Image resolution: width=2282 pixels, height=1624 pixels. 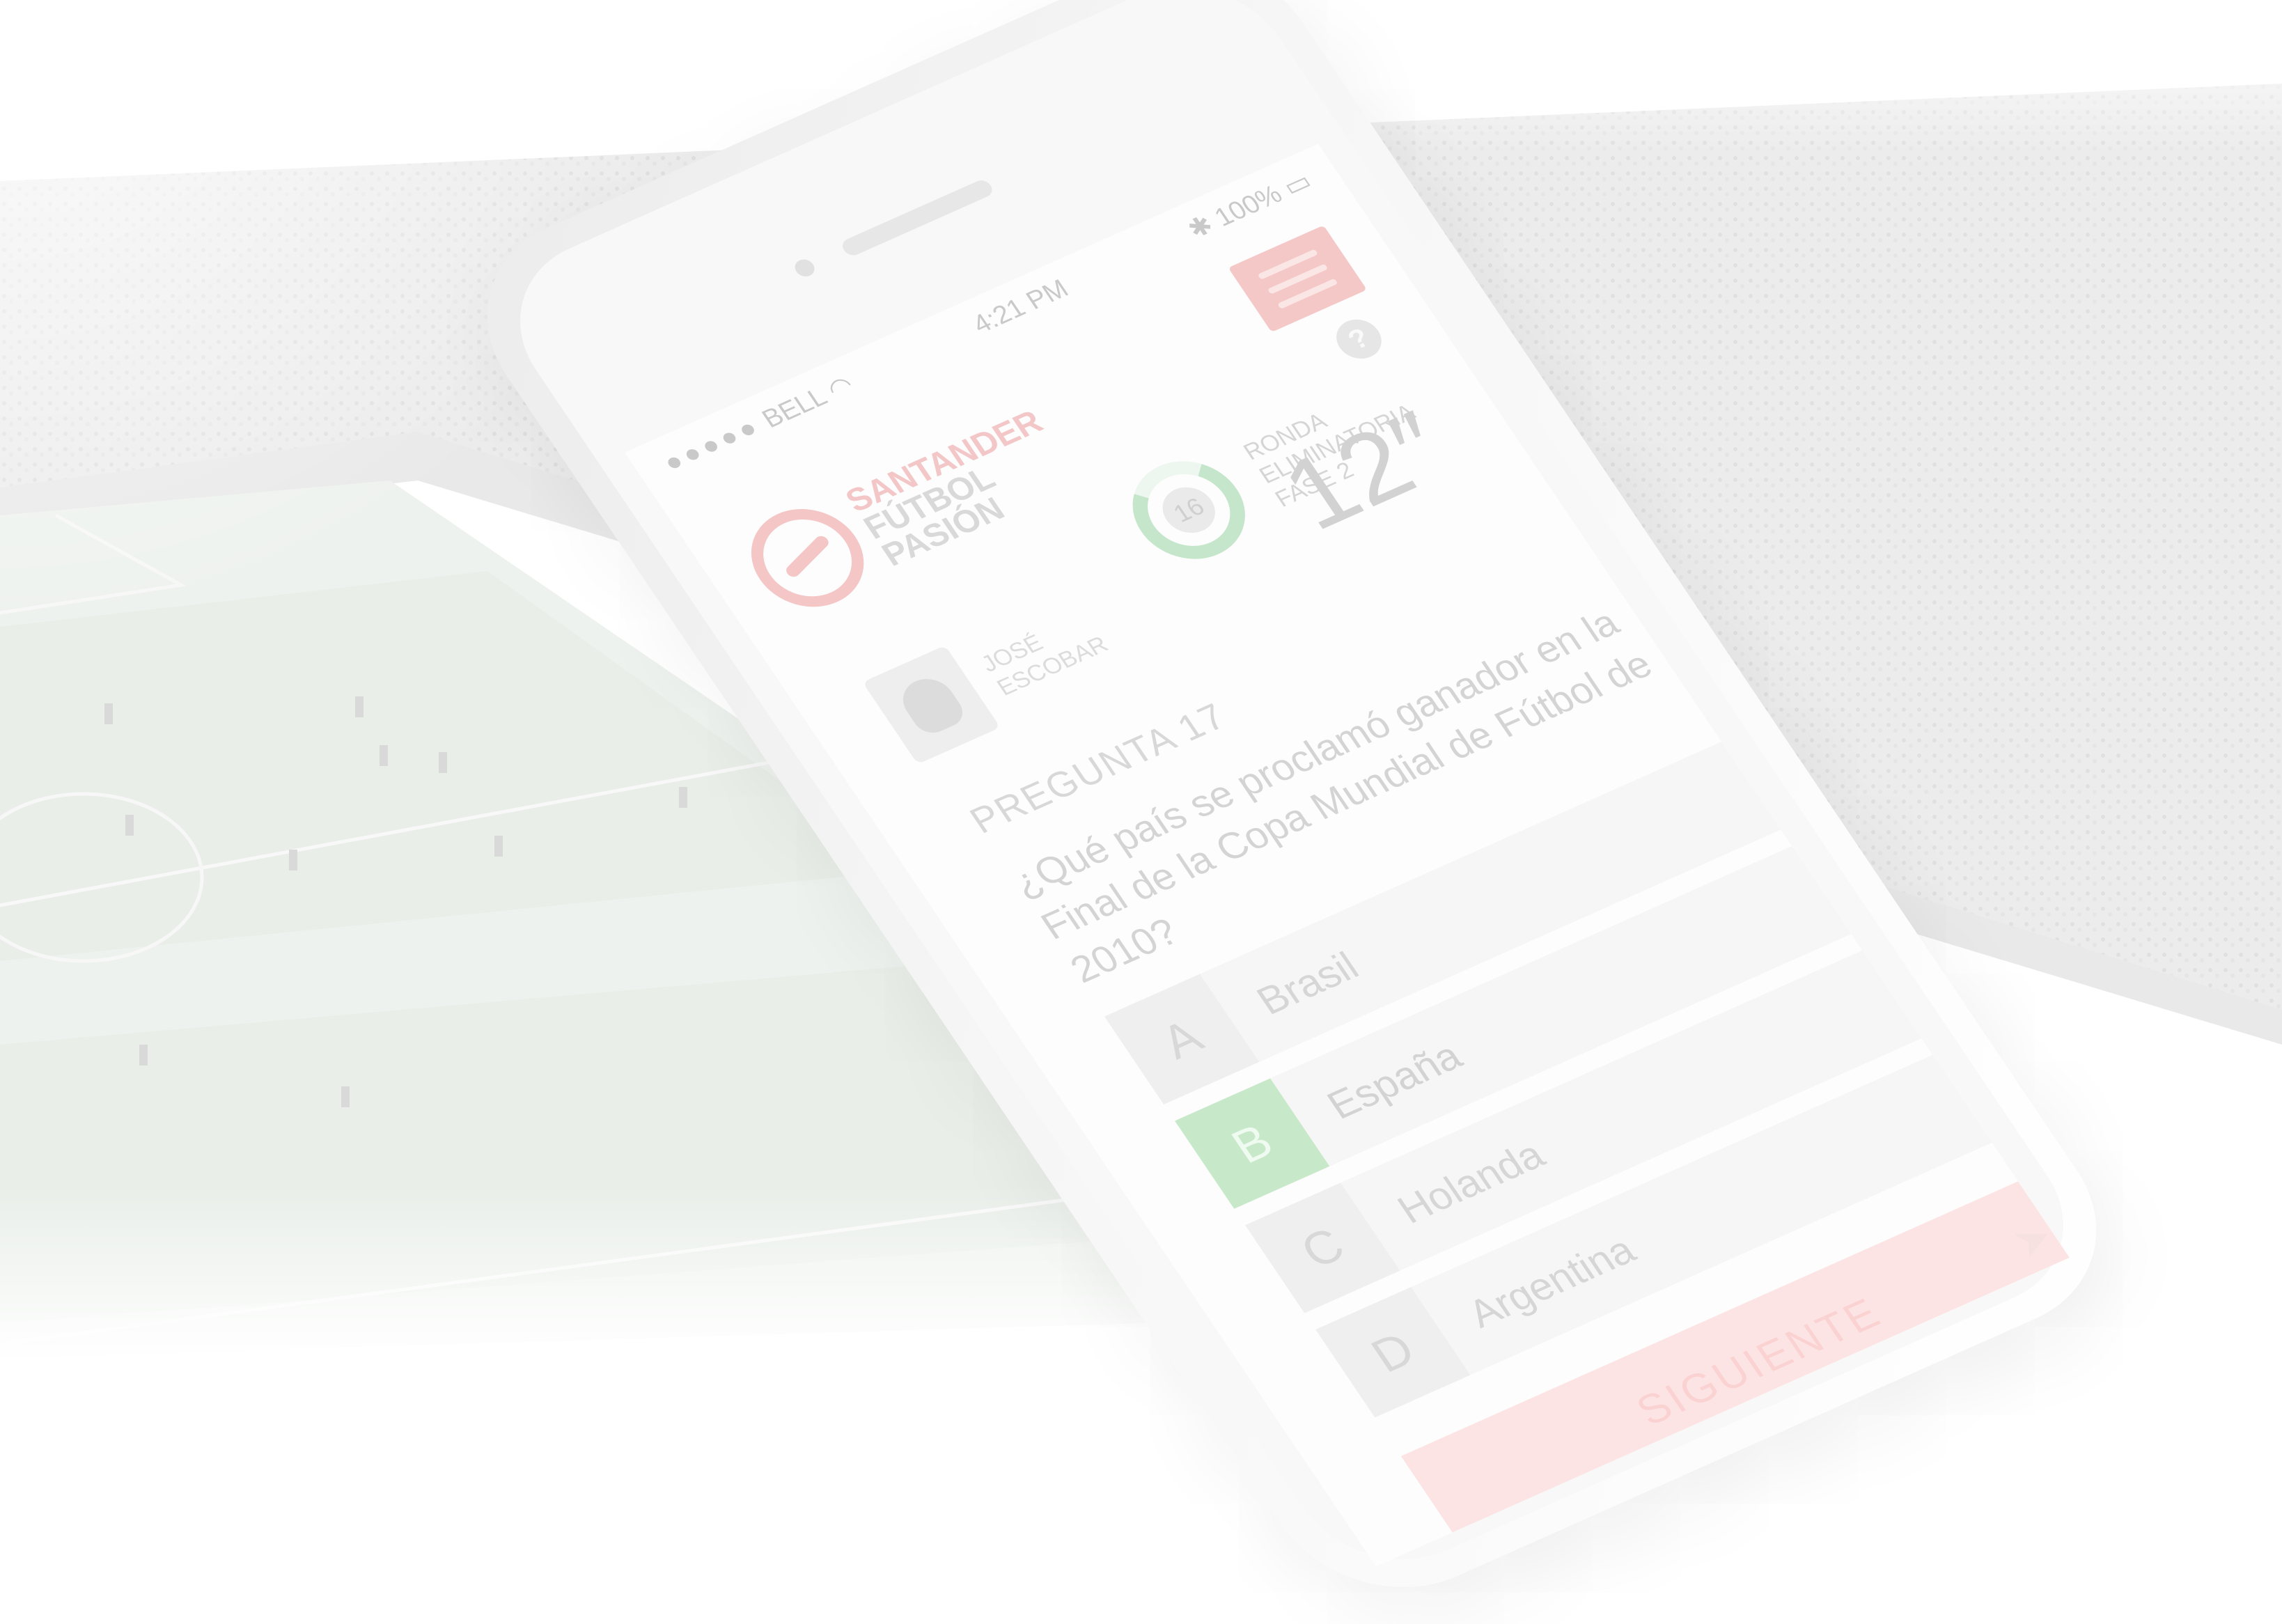 What do you see at coordinates (1200, 227) in the screenshot?
I see `bluetooth-icon: ✱` at bounding box center [1200, 227].